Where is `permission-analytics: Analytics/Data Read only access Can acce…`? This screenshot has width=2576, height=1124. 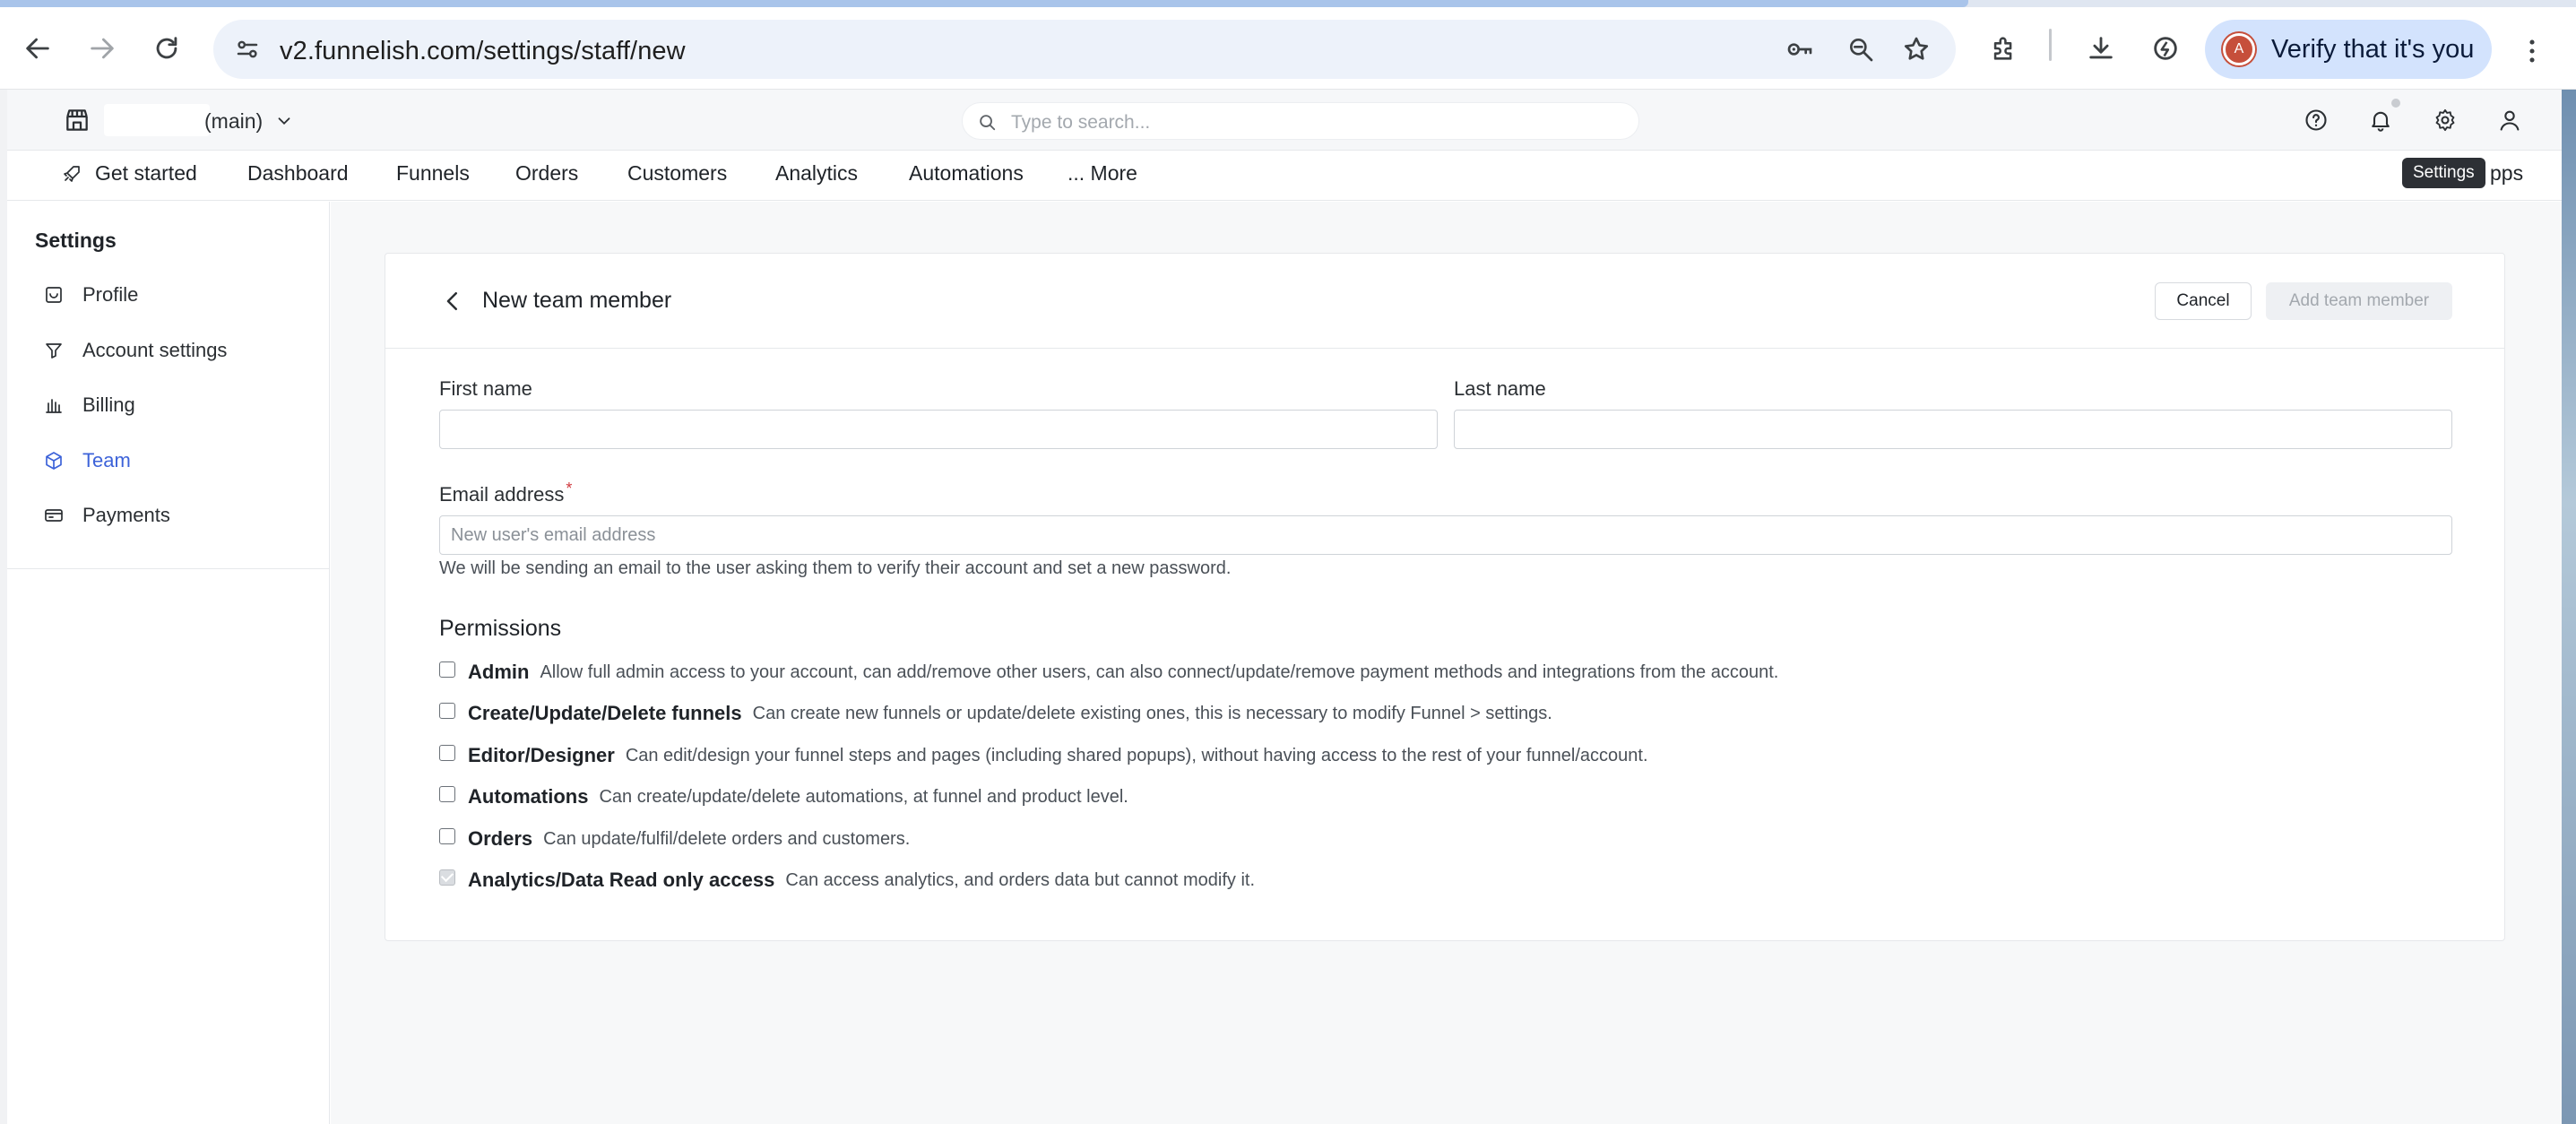
permission-analytics: Analytics/Data Read only access Can acce… is located at coordinates (847, 880).